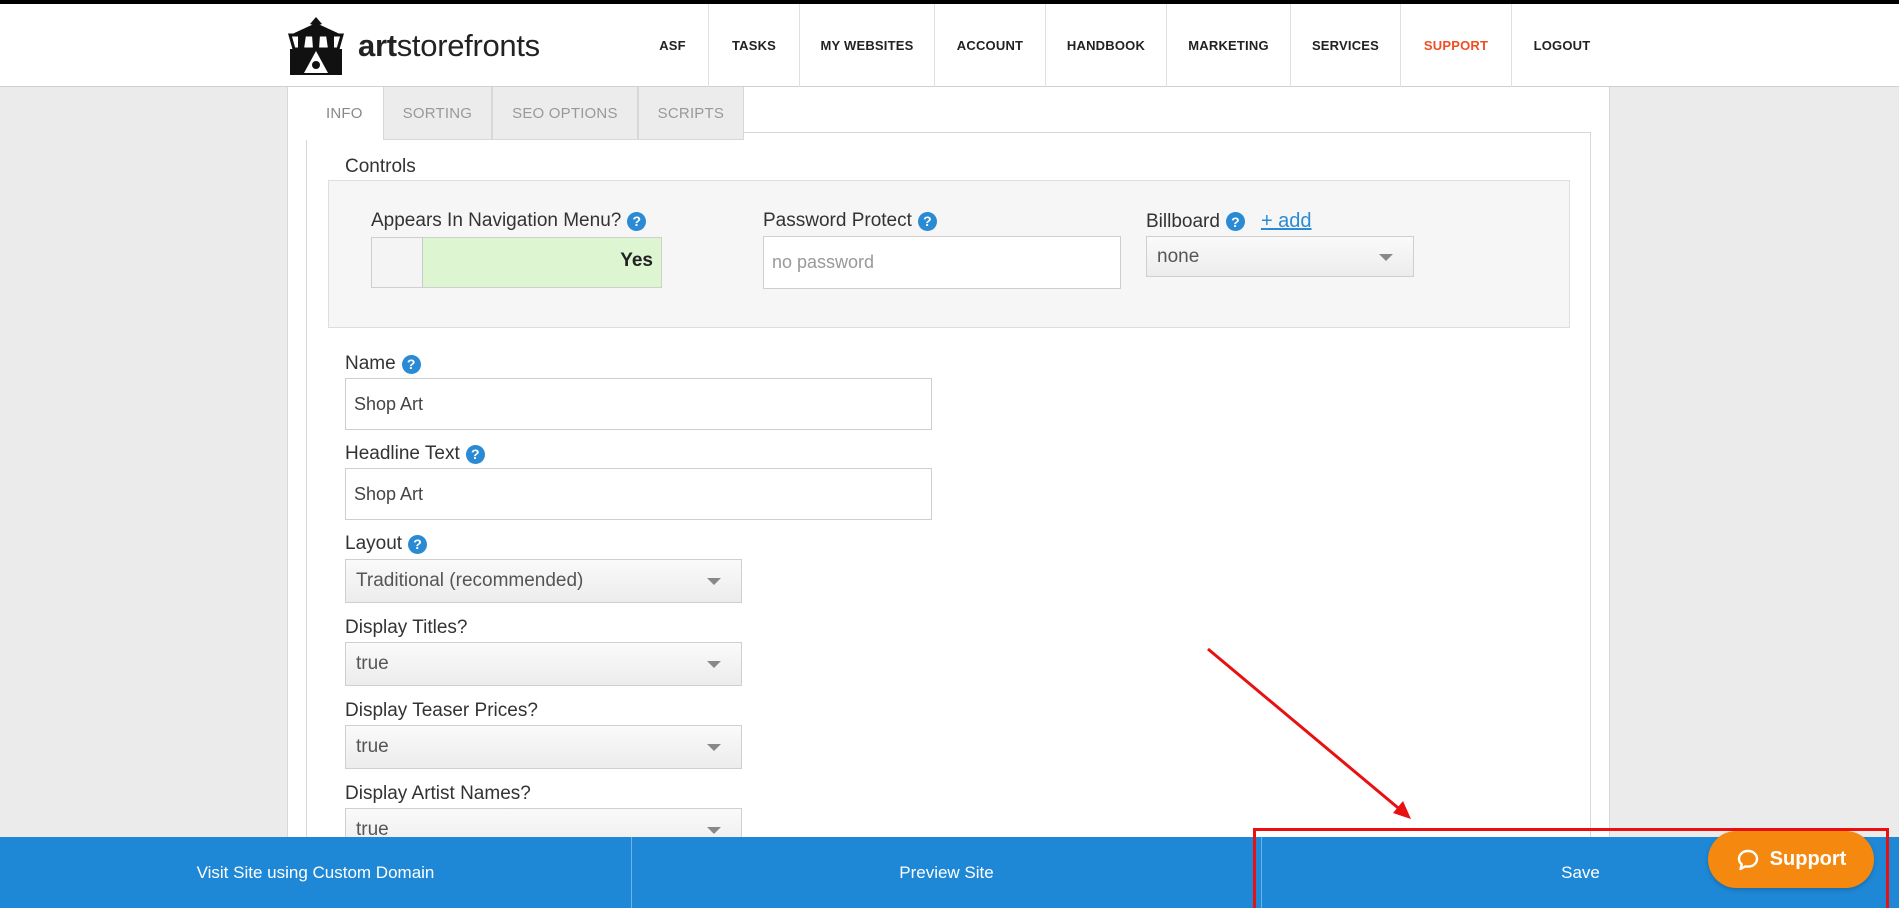 The height and width of the screenshot is (908, 1899). What do you see at coordinates (1562, 45) in the screenshot?
I see `nav-logout: LOGOUT` at bounding box center [1562, 45].